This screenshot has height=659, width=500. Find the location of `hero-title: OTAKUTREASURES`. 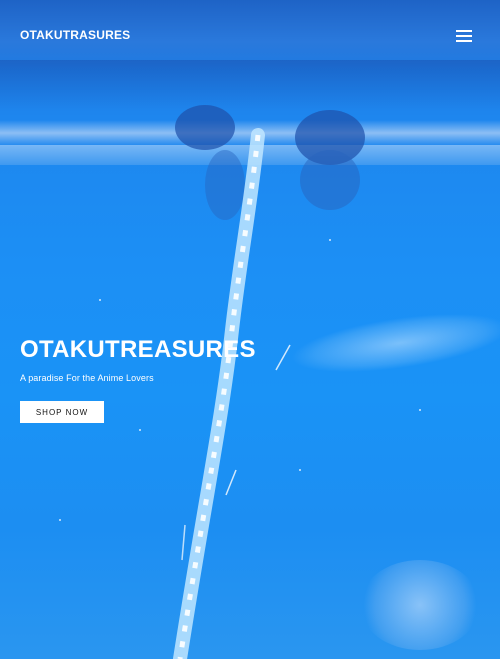

hero-title: OTAKUTREASURES is located at coordinates (138, 349).